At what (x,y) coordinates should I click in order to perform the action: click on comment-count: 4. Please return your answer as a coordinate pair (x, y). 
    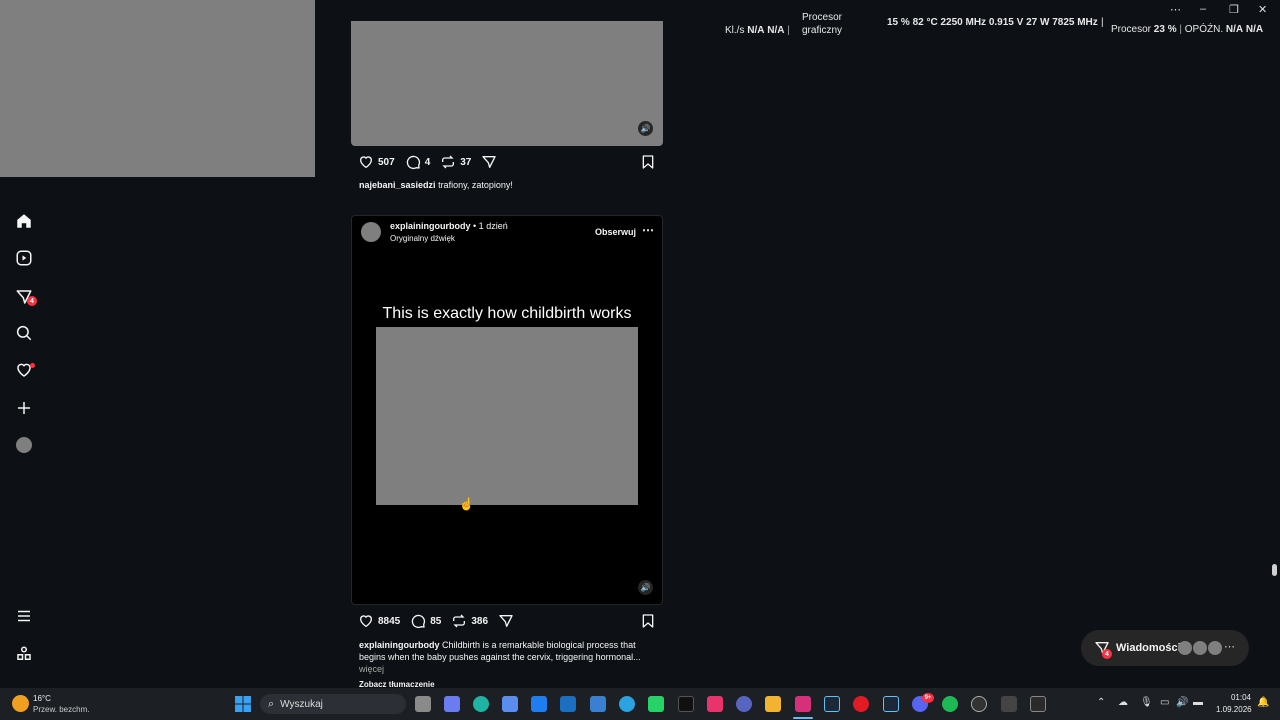
    Looking at the image, I should click on (427, 162).